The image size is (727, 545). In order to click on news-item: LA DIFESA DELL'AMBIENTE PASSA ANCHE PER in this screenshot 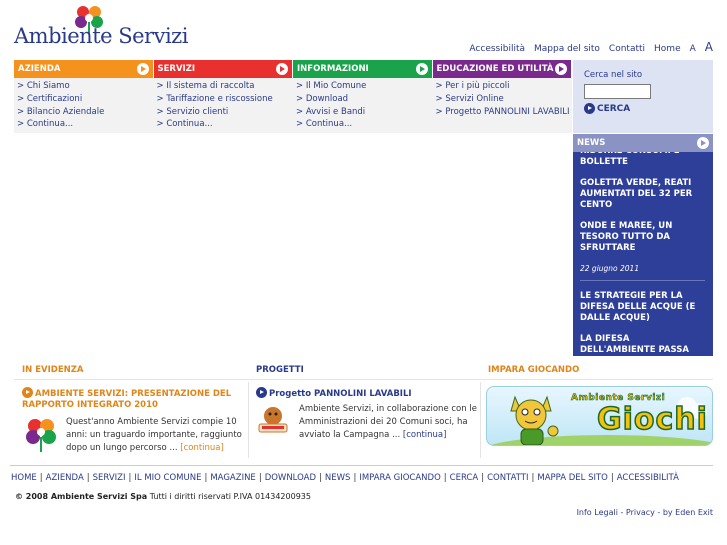, I will do `click(642, 345)`.